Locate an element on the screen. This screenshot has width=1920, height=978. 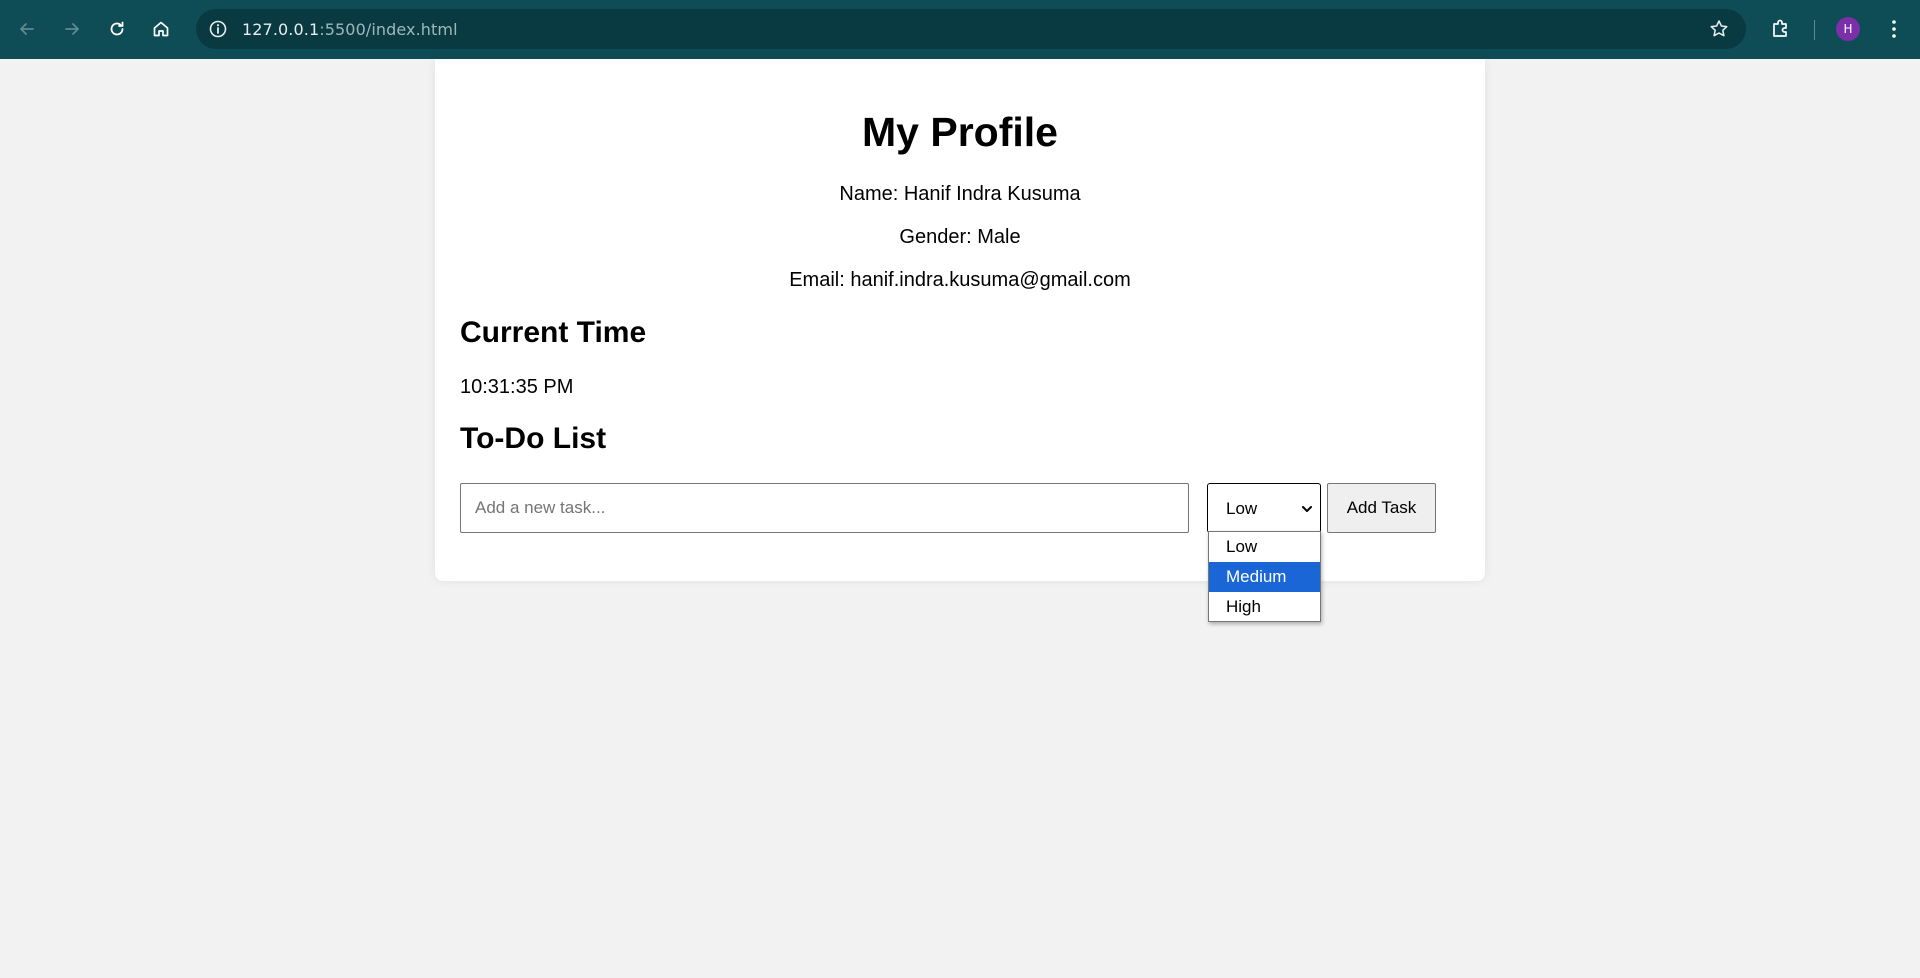
priority-dropdown-list: Low Medium High is located at coordinates (1264, 576).